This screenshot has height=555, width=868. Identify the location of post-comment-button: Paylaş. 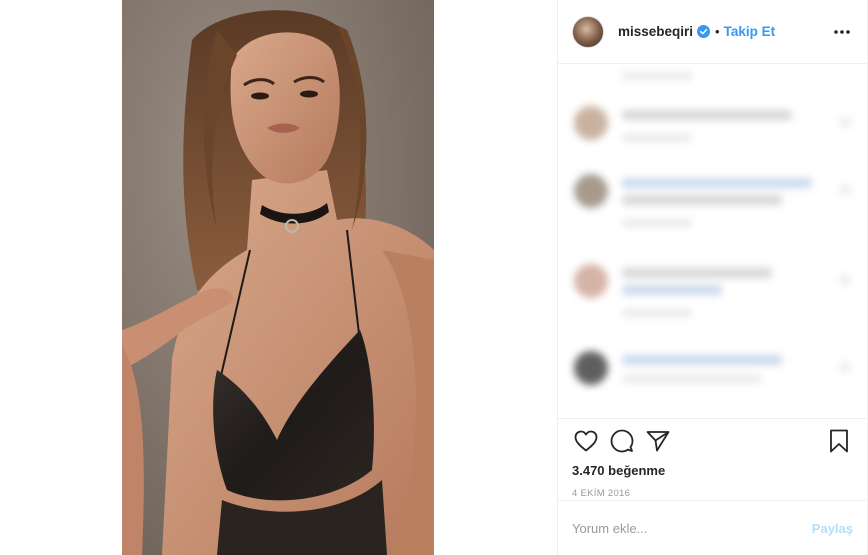
(832, 528).